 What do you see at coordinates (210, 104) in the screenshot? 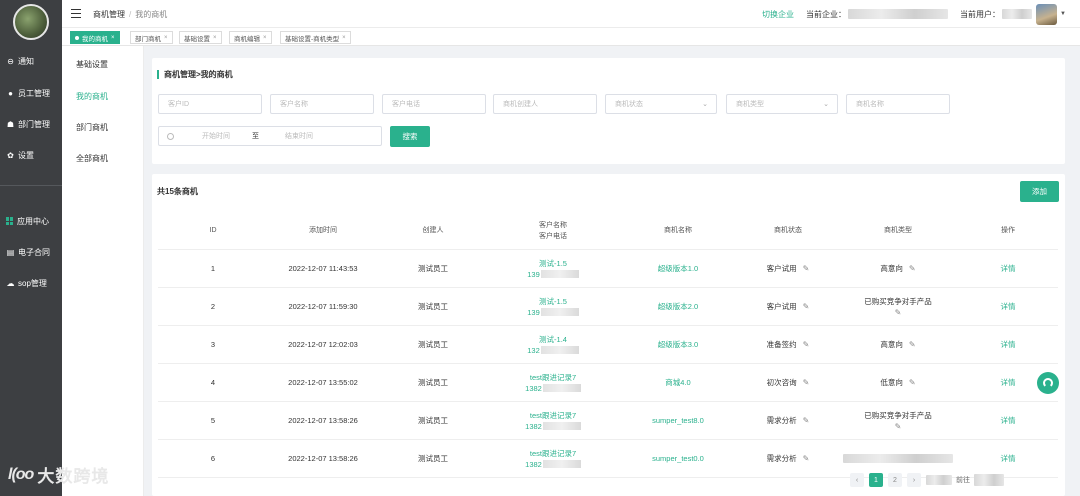
I see `customer-id-input: 客户ID` at bounding box center [210, 104].